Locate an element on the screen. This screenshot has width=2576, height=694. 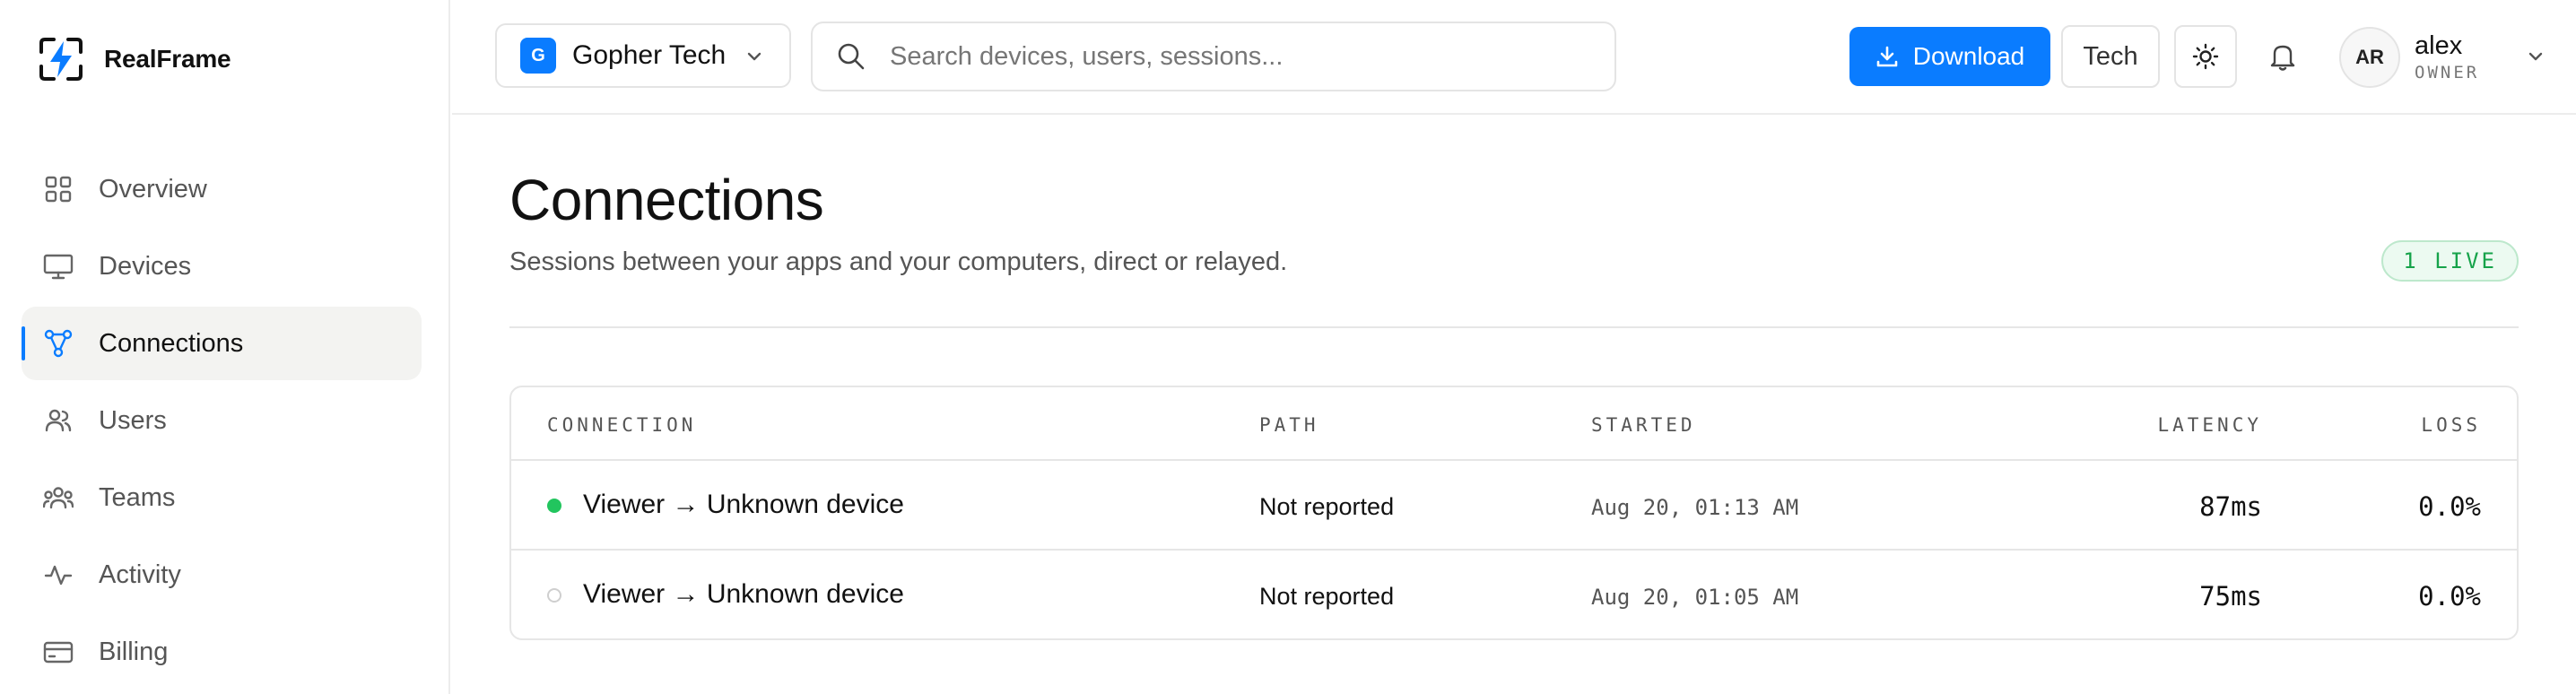
sidebar-item-connections: Connections is located at coordinates (222, 343).